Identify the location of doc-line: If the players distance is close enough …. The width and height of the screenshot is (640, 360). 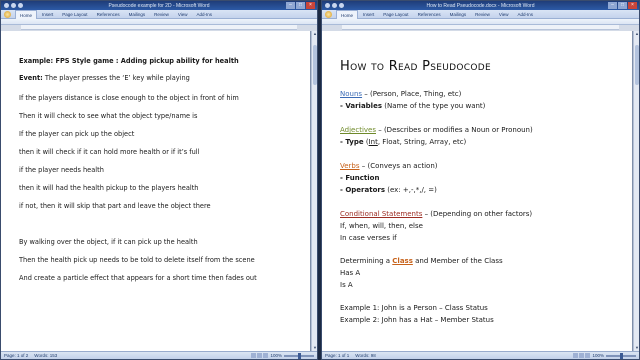
(129, 98).